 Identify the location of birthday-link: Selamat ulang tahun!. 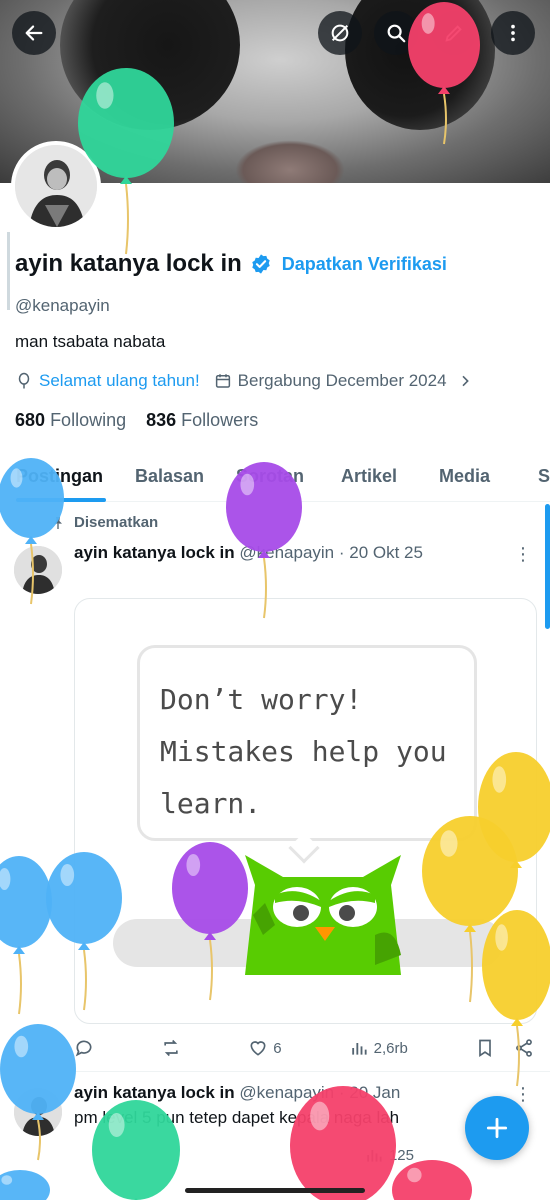
(119, 381).